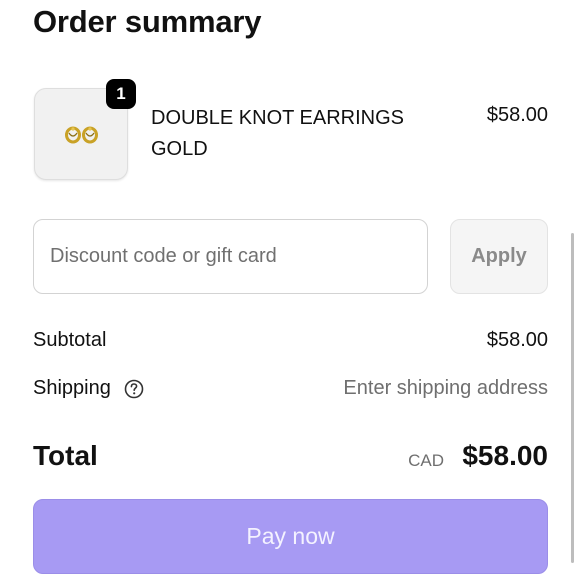 Image resolution: width=580 pixels, height=580 pixels. Describe the element at coordinates (72, 388) in the screenshot. I see `shipping-label: Shipping` at that location.